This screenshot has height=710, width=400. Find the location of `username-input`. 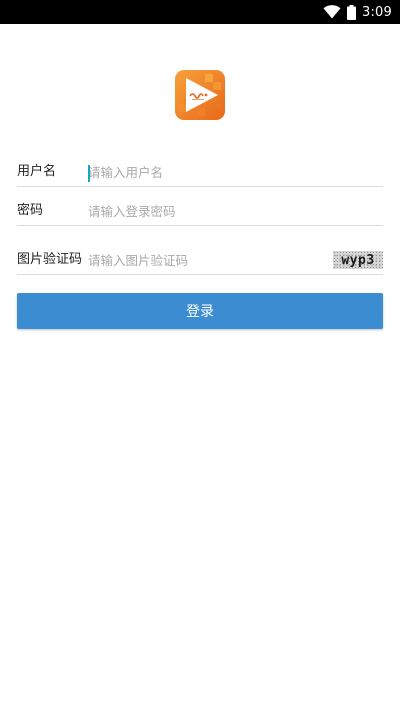

username-input is located at coordinates (233, 172).